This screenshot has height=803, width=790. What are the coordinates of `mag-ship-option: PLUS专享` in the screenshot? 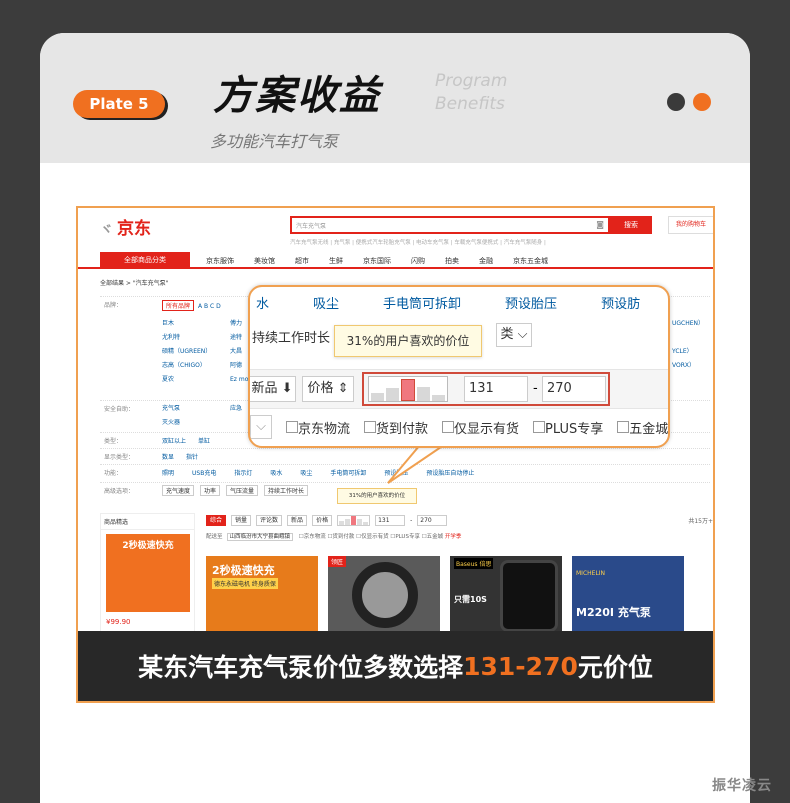 It's located at (574, 427).